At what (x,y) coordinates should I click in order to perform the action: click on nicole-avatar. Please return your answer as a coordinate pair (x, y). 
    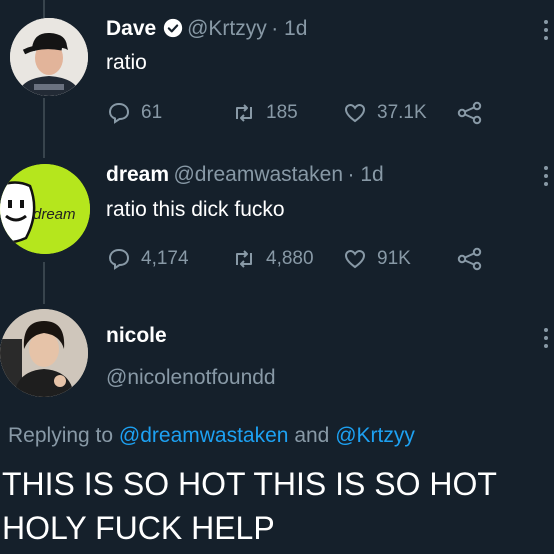
    Looking at the image, I should click on (44, 353).